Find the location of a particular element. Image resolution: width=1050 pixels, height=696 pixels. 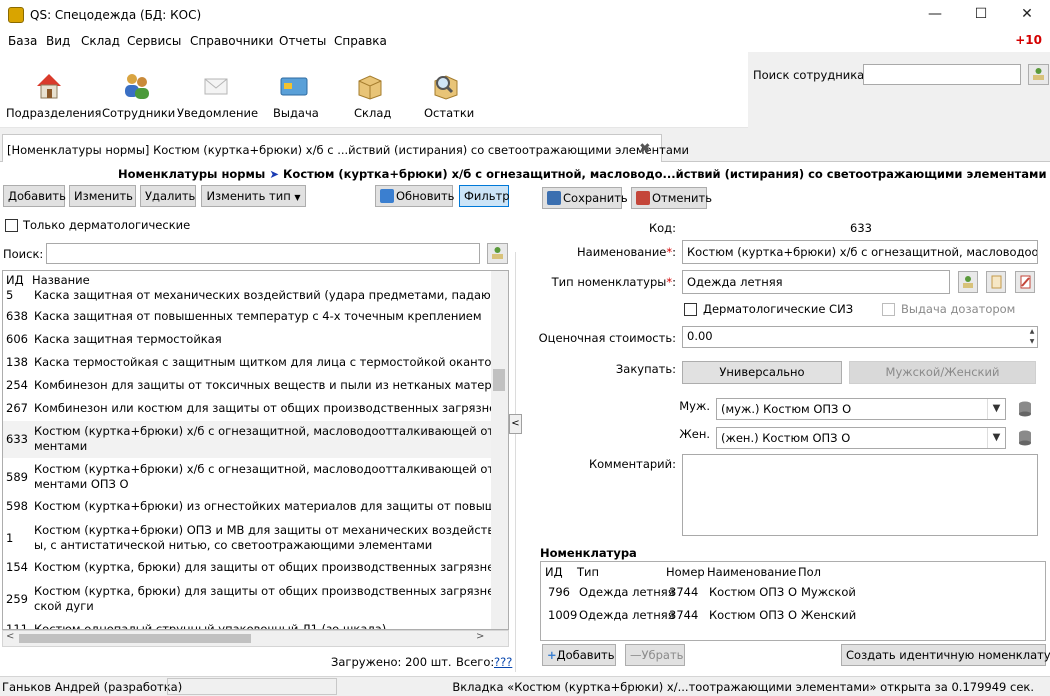

change-type-button: Изменить тип ▼ is located at coordinates (253, 196).